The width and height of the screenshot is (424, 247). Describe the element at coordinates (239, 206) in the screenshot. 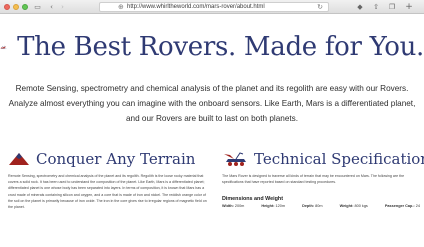

I see `dimension-value: 200m` at that location.